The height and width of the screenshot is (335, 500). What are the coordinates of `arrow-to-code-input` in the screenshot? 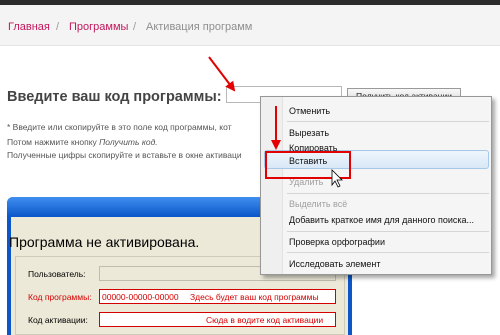 It's located at (222, 74).